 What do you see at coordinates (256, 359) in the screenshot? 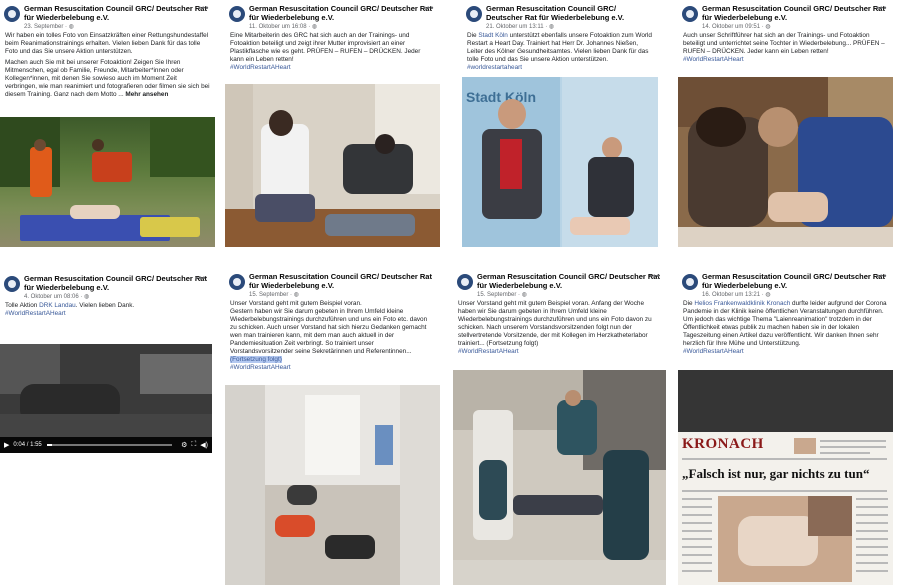
I see `continued-text: (Fortsetzung folgt)` at bounding box center [256, 359].